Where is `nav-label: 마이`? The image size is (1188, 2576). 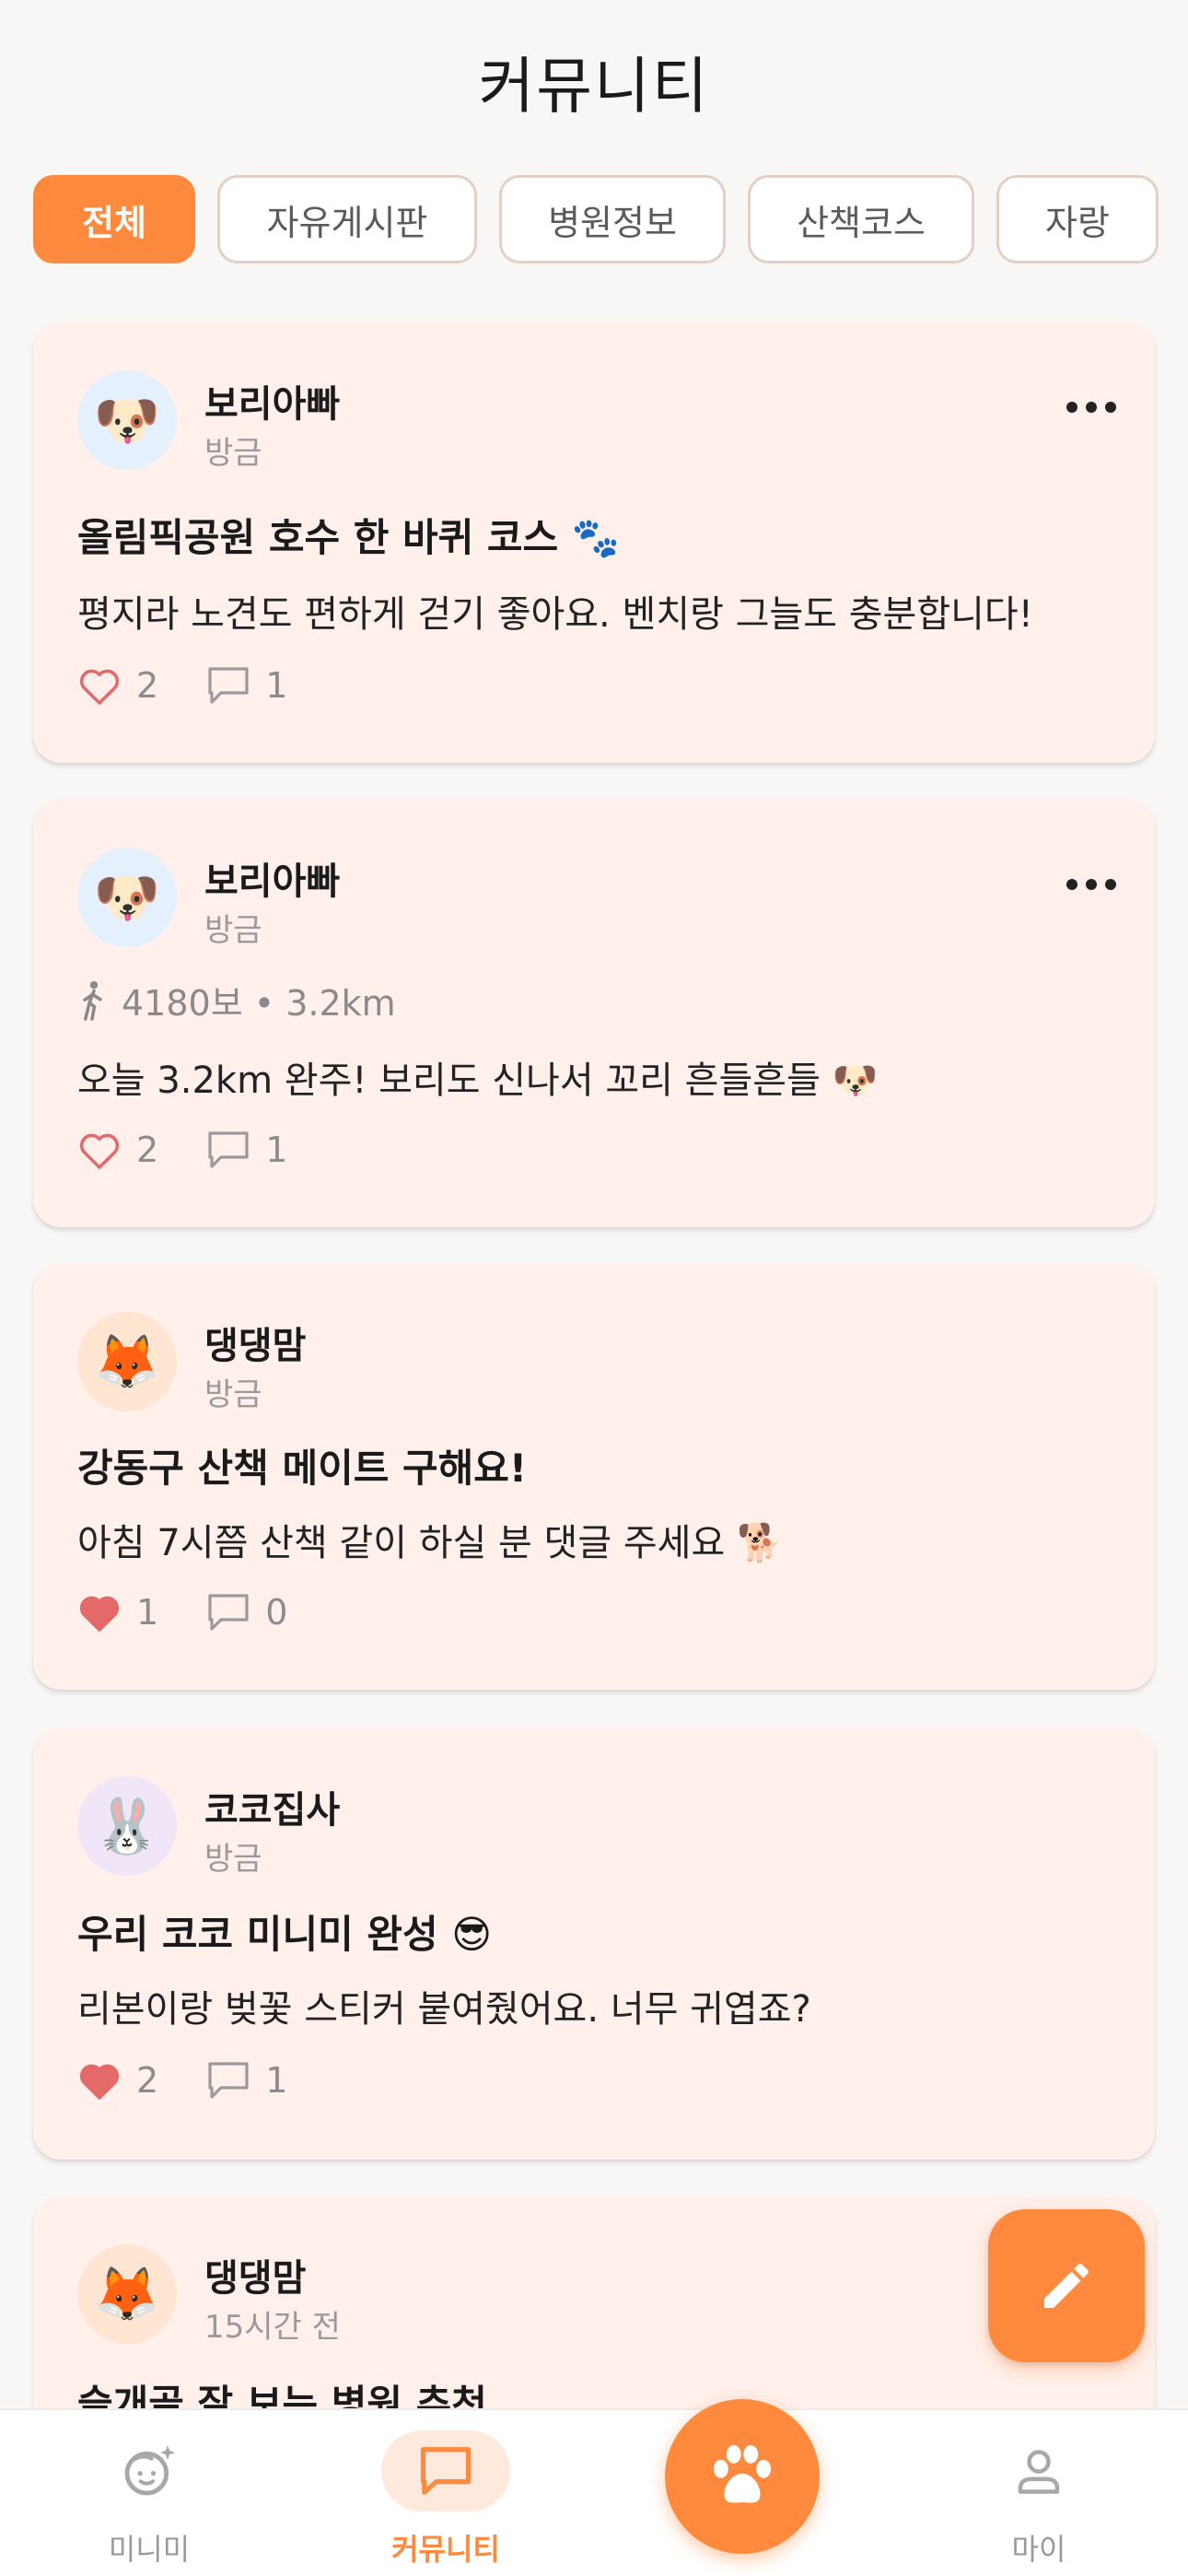 nav-label: 마이 is located at coordinates (1038, 2549).